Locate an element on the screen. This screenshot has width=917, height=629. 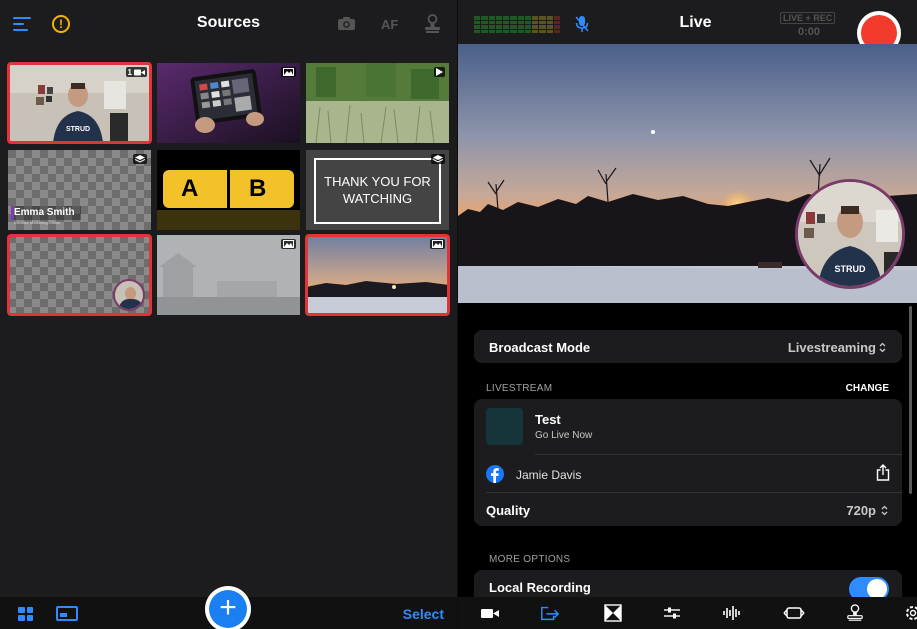
live-header: Live LIVE + REC 0:00 is located at coordinates (687, 22).